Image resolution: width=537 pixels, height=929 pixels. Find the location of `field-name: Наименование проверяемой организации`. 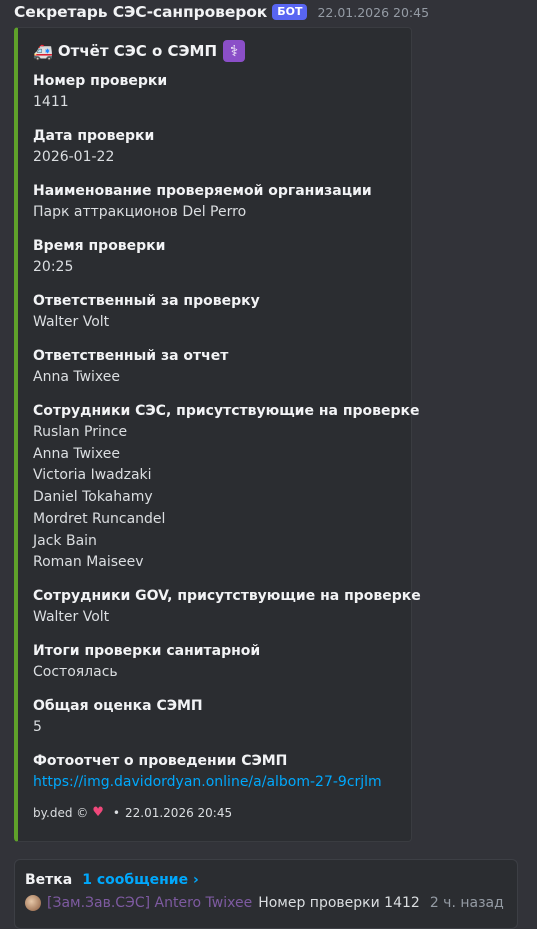

field-name: Наименование проверяемой организации is located at coordinates (202, 191).